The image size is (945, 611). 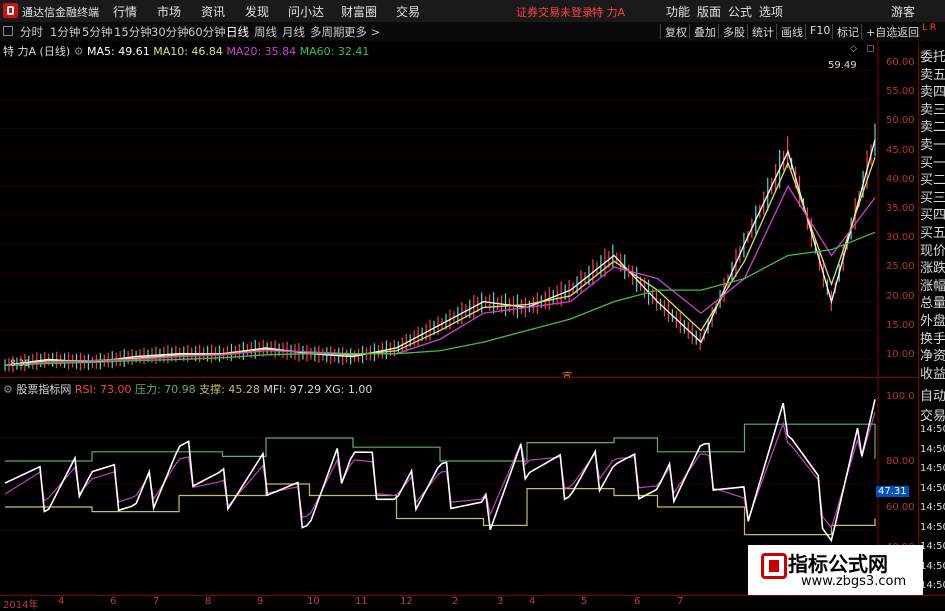 What do you see at coordinates (932, 394) in the screenshot?
I see `sidebar-lower-item: 自动` at bounding box center [932, 394].